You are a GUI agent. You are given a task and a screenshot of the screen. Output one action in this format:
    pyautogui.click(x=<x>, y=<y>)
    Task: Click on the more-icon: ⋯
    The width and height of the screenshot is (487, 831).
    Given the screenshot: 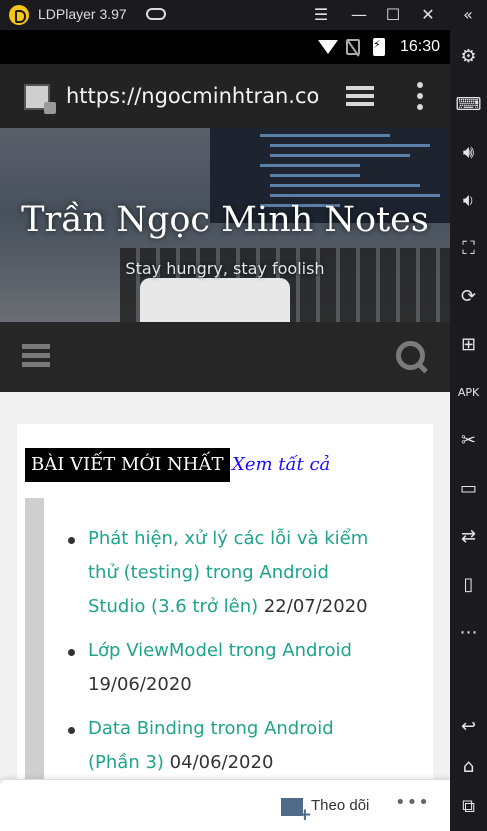 What is the action you would take?
    pyautogui.click(x=468, y=633)
    